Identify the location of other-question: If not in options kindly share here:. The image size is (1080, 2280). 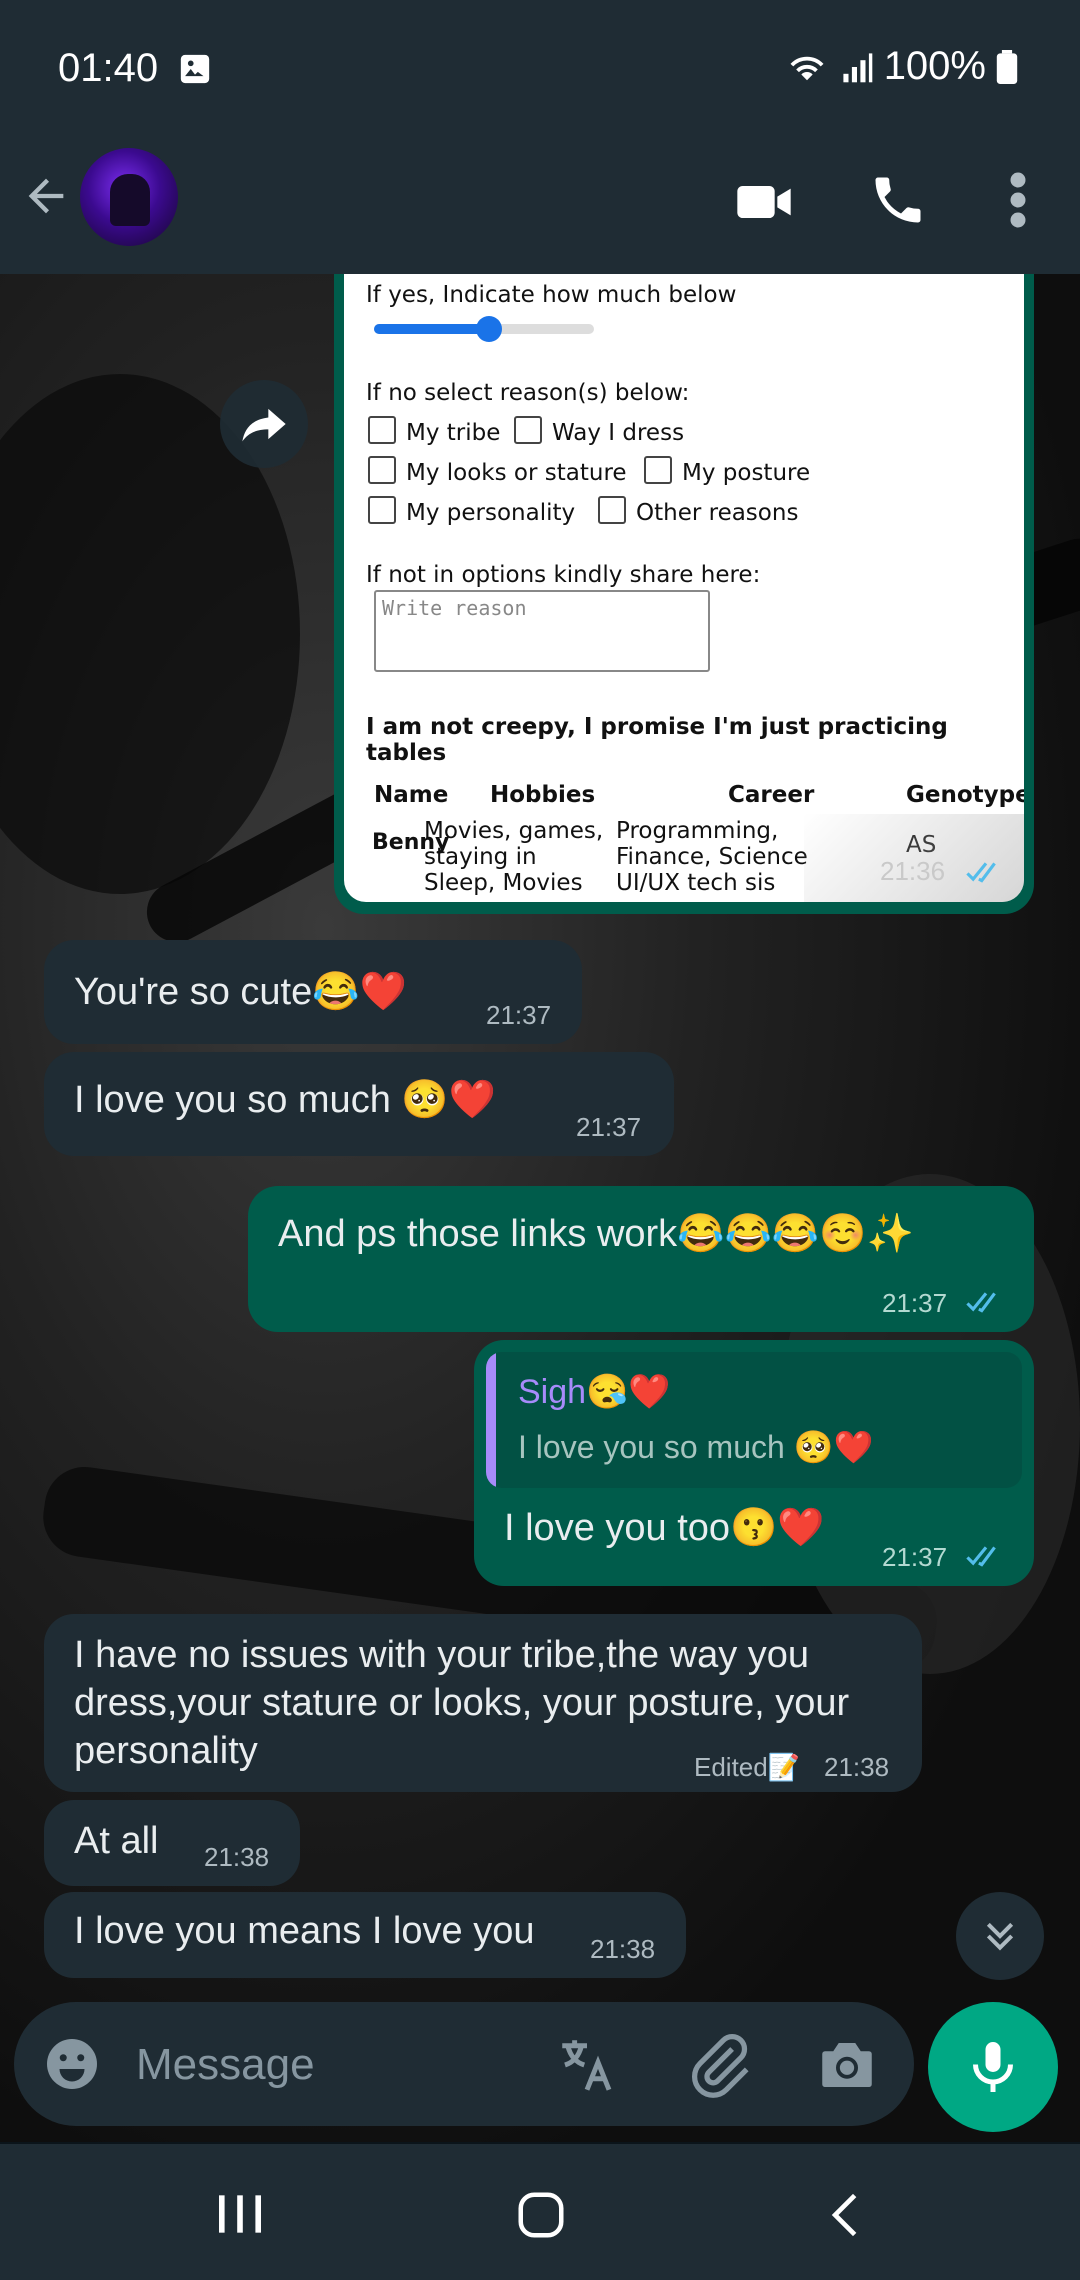
(563, 575).